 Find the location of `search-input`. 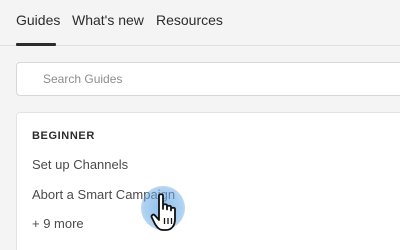

search-input is located at coordinates (213, 79).